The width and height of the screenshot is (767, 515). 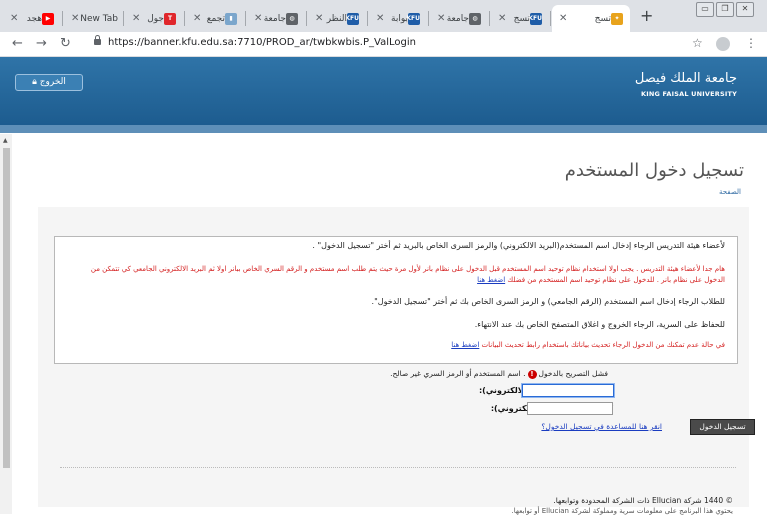 What do you see at coordinates (6, 308) in the screenshot?
I see `scrollbar-thumb` at bounding box center [6, 308].